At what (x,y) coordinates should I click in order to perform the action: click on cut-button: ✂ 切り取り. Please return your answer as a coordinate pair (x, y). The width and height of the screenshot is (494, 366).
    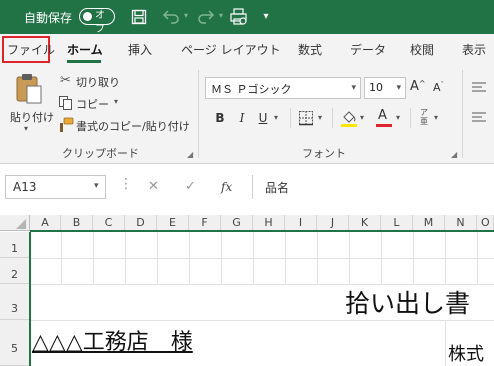
    Looking at the image, I should click on (93, 81).